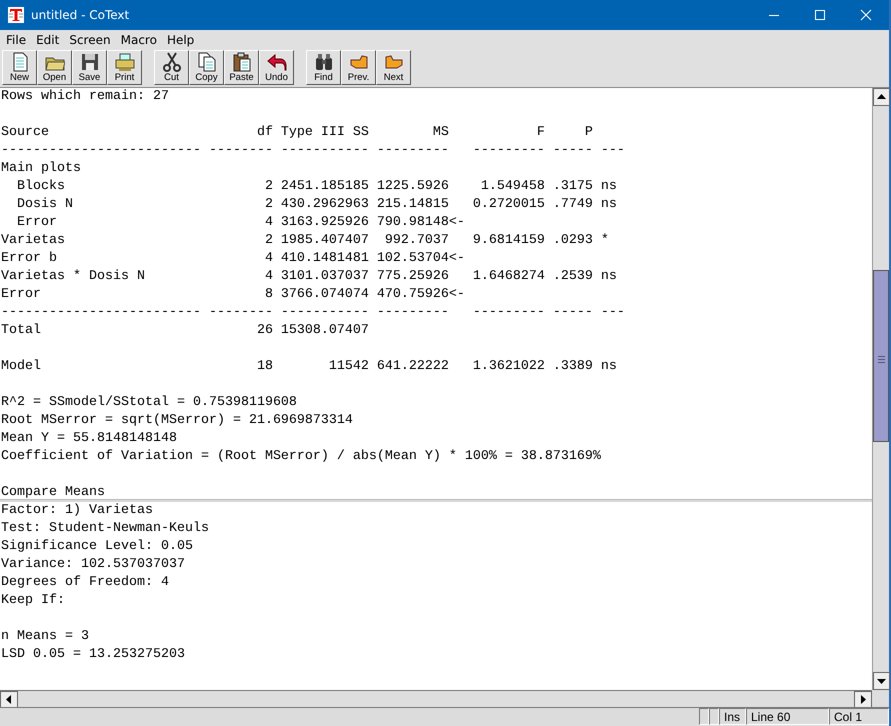 This screenshot has width=891, height=726. I want to click on text-line: LSD 0.05 = 13.253275203, so click(93, 655).